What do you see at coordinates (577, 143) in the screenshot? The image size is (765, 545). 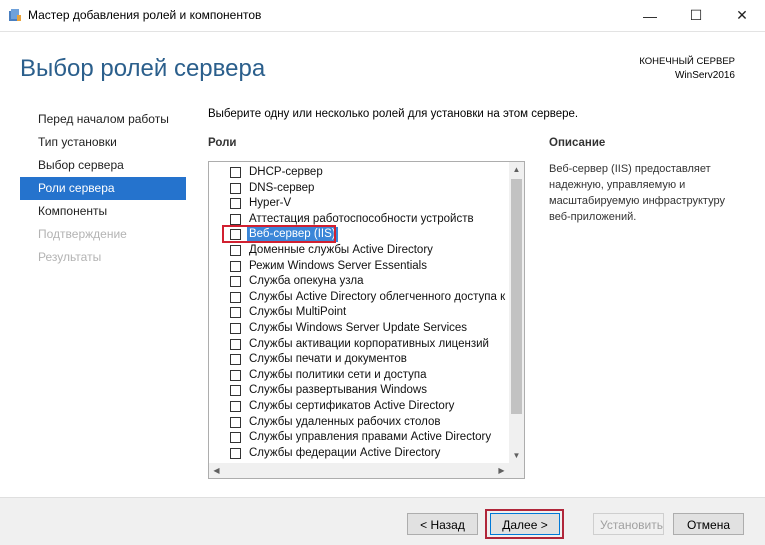 I see `description-heading: Описание` at bounding box center [577, 143].